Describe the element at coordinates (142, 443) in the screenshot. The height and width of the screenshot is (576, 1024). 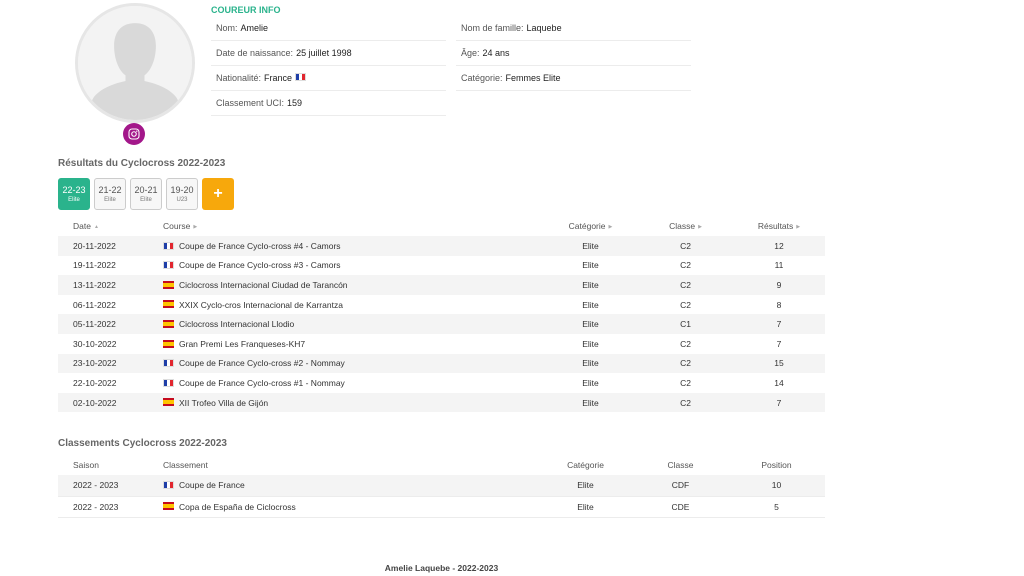
I see `standings-title: Classements Cyclocross 2022-2023` at that location.